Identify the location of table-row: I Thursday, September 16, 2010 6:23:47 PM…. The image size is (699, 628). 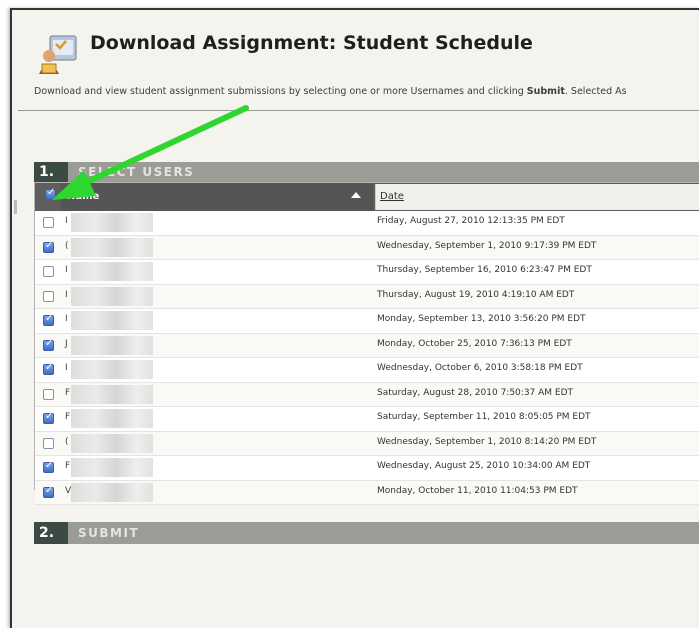
(367, 272).